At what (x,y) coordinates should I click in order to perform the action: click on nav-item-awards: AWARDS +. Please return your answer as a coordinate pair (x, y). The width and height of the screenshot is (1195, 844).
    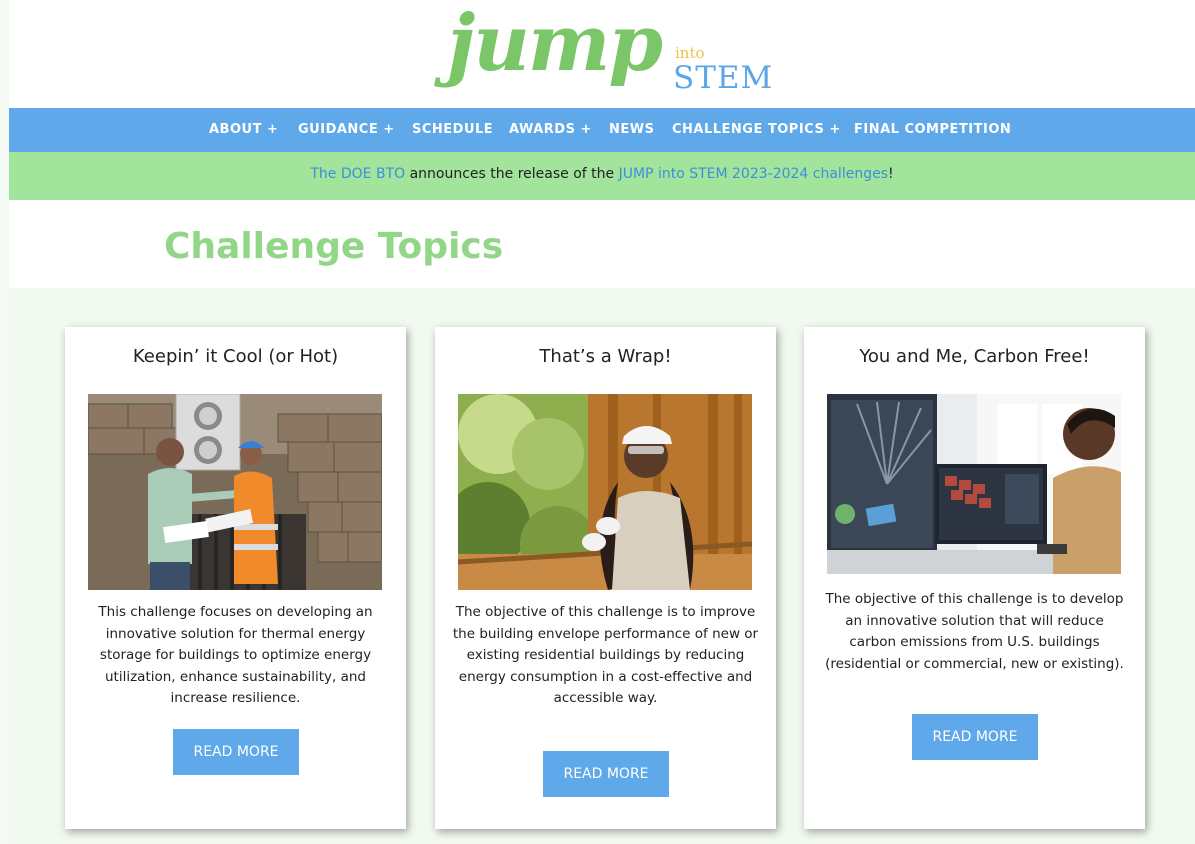
    Looking at the image, I should click on (550, 129).